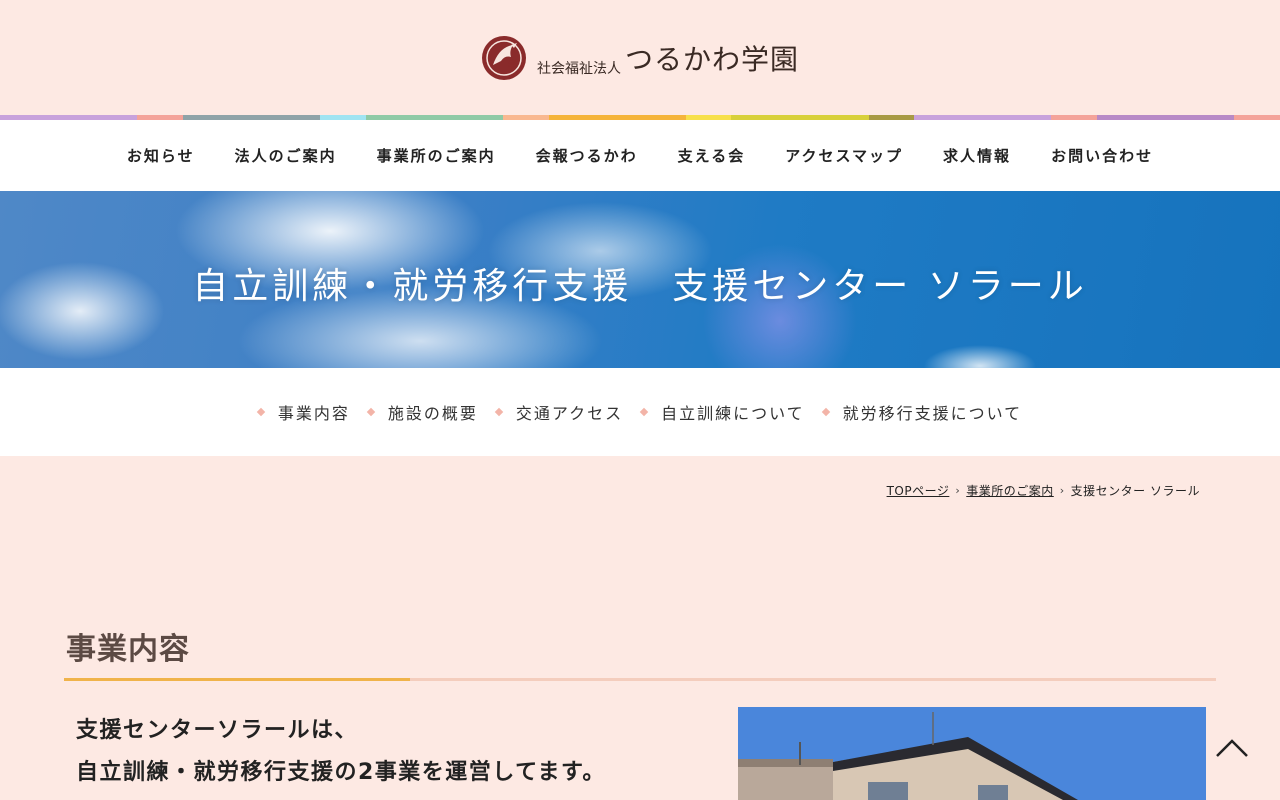  Describe the element at coordinates (587, 155) in the screenshot. I see `nav-item-newsletter: 会報つるかわ` at that location.